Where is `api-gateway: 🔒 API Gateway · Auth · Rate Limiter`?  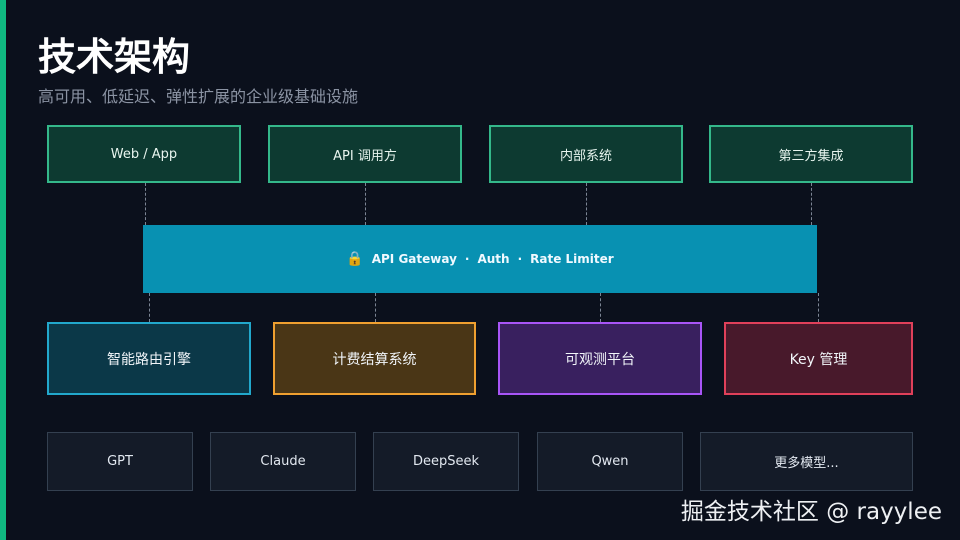
api-gateway: 🔒 API Gateway · Auth · Rate Limiter is located at coordinates (480, 259).